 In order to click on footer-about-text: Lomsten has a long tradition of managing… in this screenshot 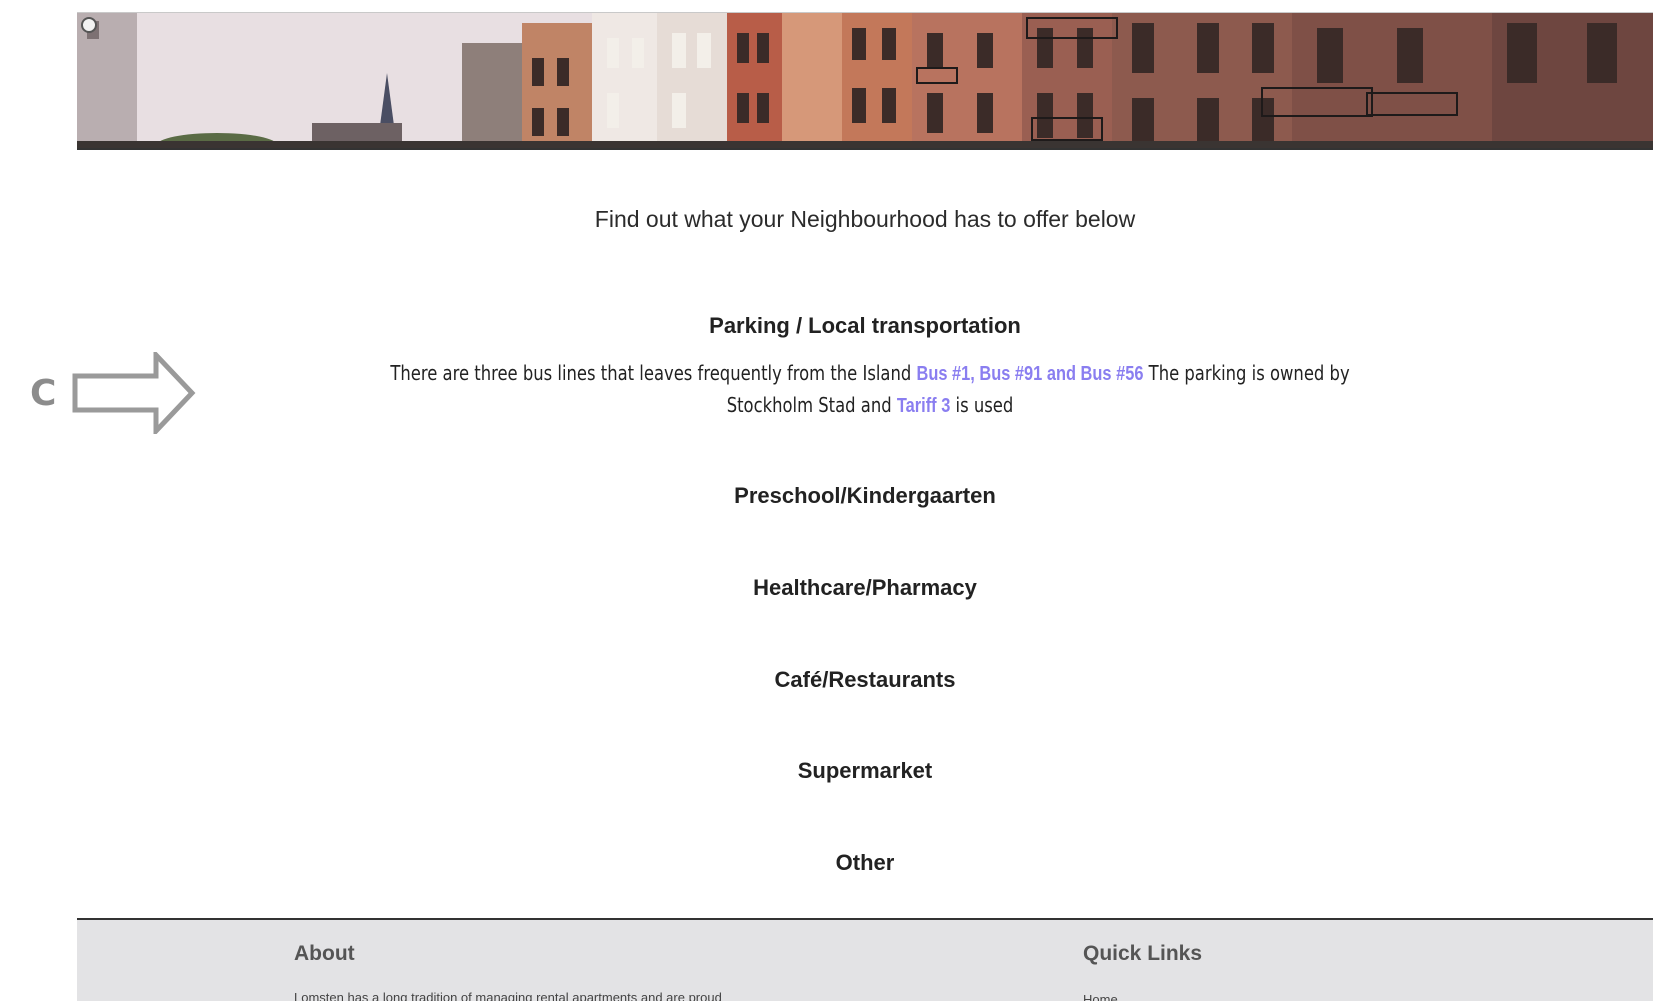, I will do `click(508, 995)`.